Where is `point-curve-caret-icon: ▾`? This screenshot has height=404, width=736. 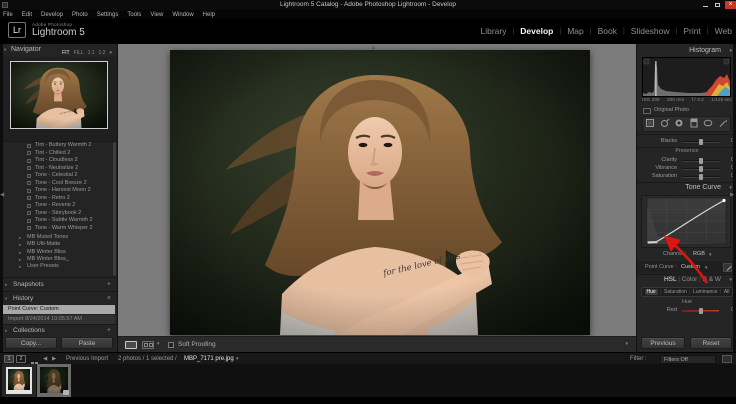 point-curve-caret-icon: ▾ is located at coordinates (706, 268).